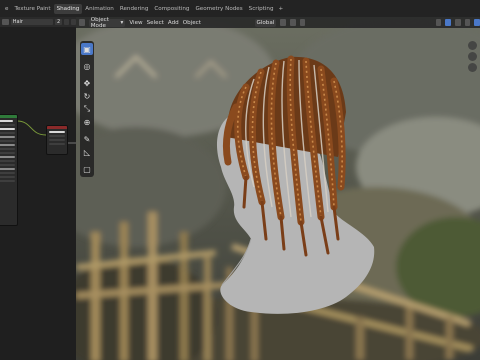 The image size is (480, 360). I want to click on editor-type-icon, so click(82, 22).